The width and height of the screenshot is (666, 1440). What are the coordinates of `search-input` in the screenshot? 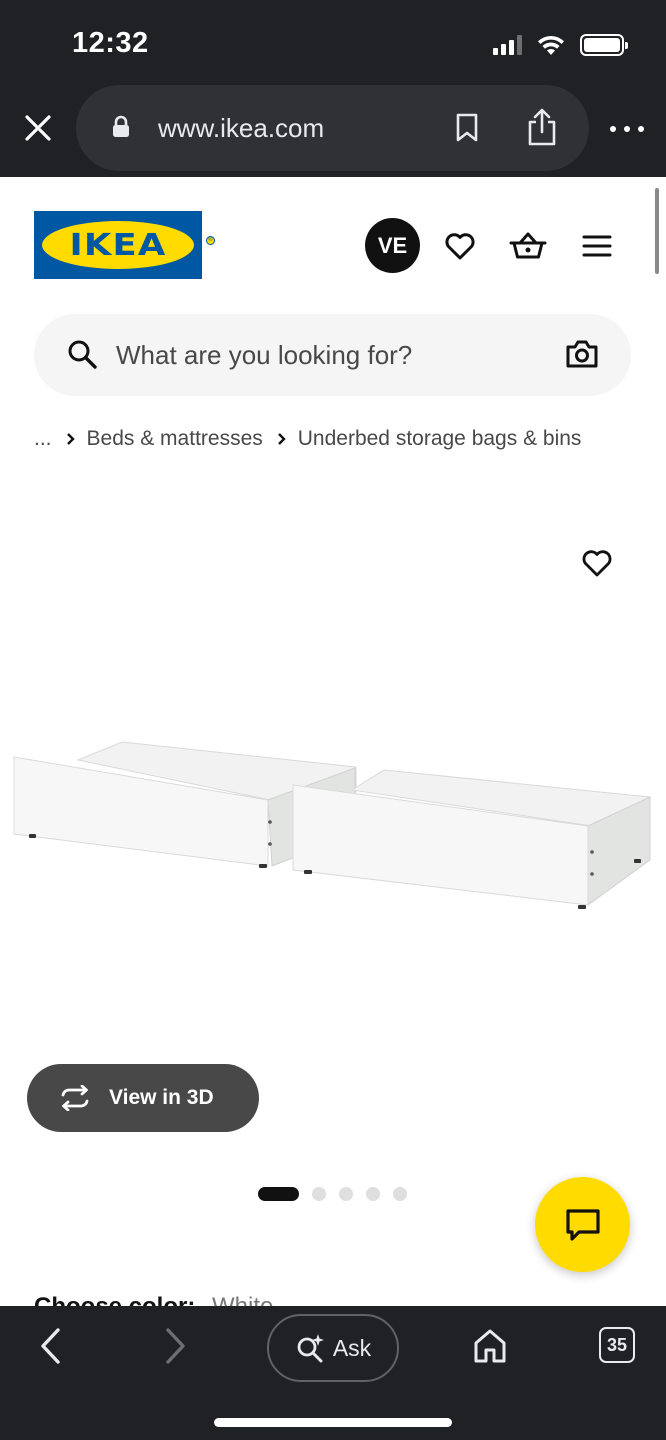 It's located at (326, 355).